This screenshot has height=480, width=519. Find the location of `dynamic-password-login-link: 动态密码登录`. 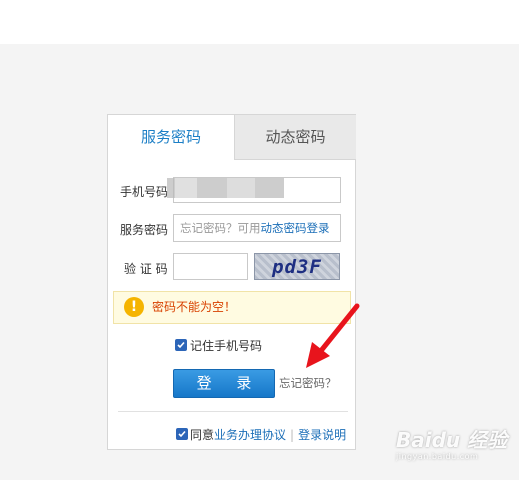

dynamic-password-login-link: 动态密码登录 is located at coordinates (295, 228).